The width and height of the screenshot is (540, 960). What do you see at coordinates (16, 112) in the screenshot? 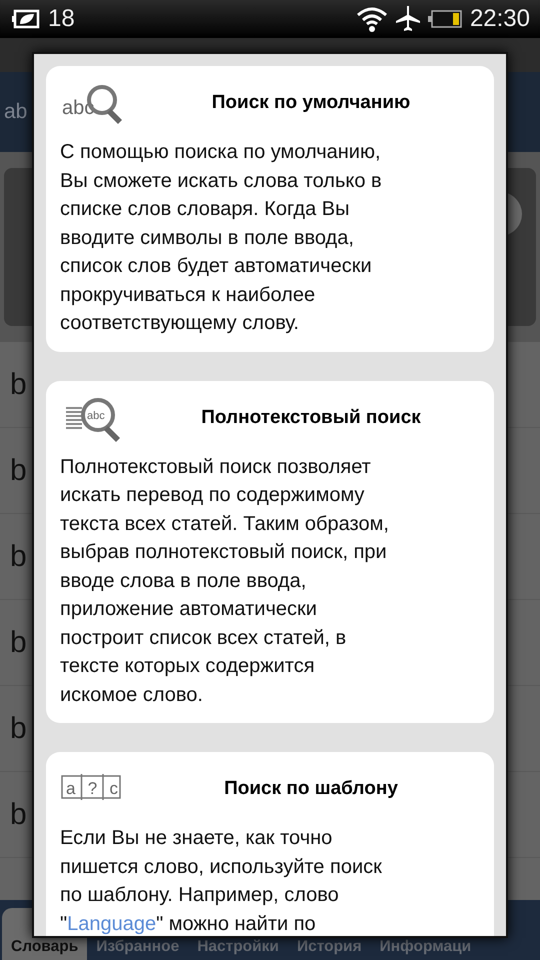
I see `header-text: ab` at bounding box center [16, 112].